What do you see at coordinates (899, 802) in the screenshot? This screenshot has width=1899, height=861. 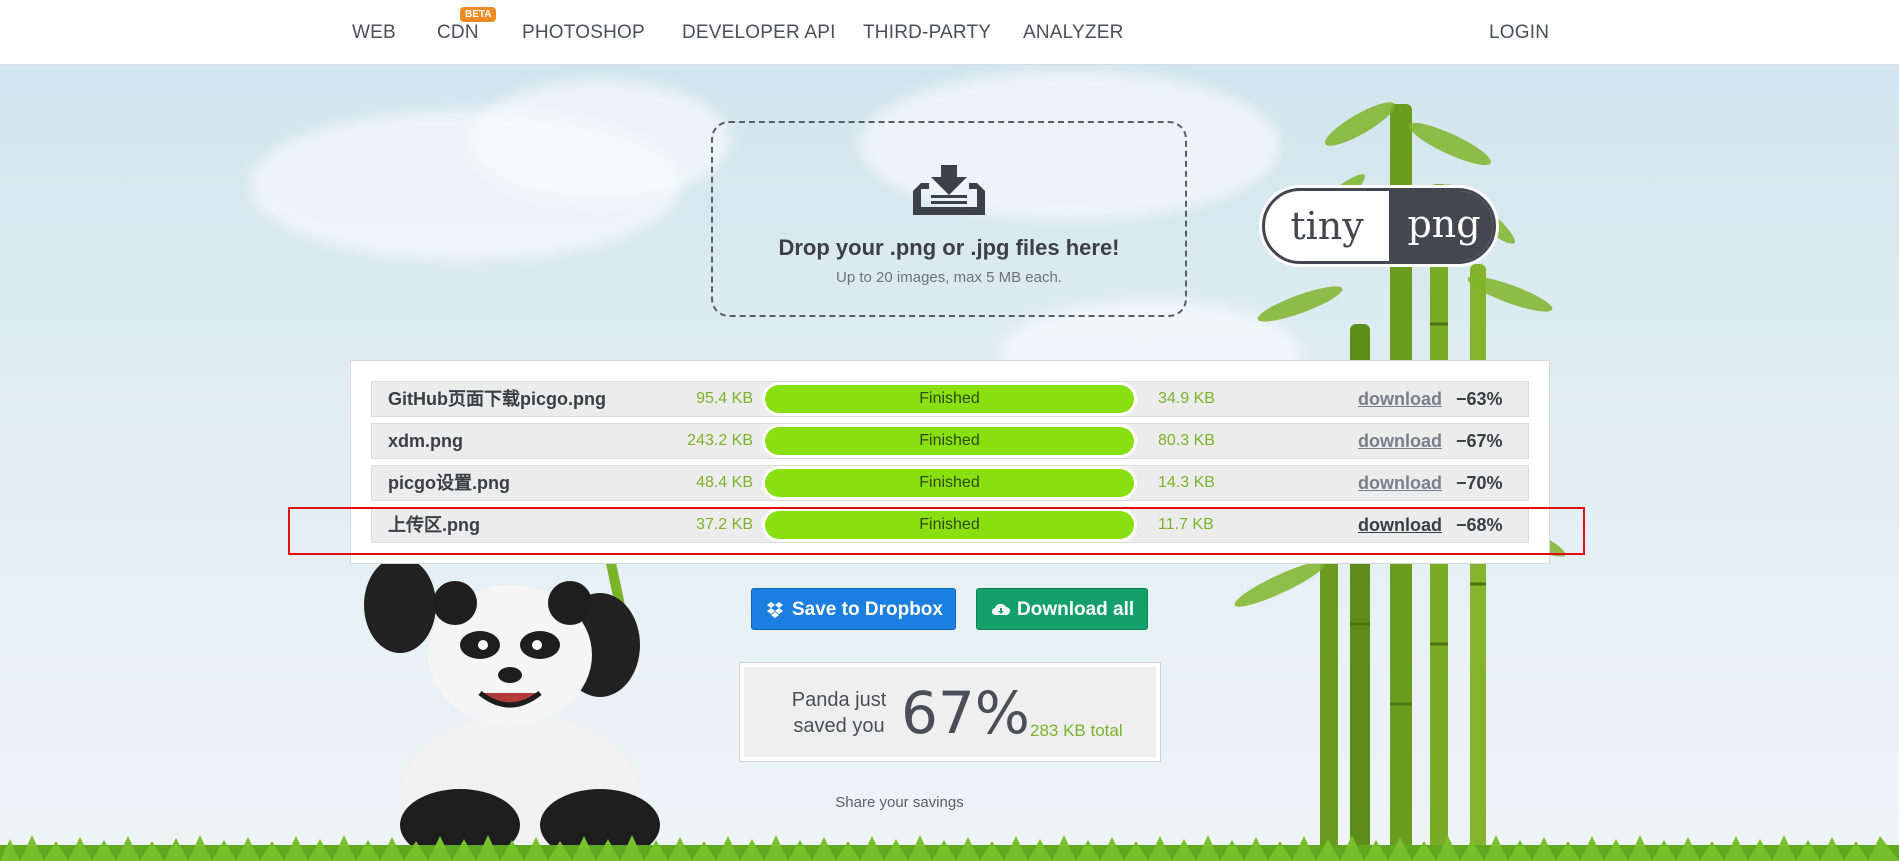 I see `share-savings-link: Share your savings` at bounding box center [899, 802].